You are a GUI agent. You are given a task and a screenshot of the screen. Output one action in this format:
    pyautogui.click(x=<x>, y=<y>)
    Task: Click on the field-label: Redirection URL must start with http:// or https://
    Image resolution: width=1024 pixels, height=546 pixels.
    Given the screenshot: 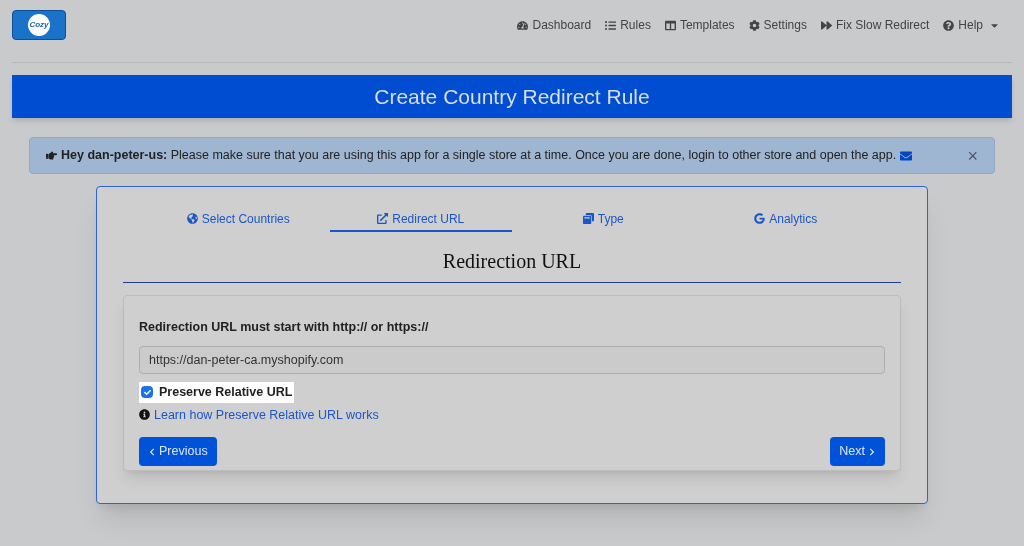 What is the action you would take?
    pyautogui.click(x=284, y=327)
    